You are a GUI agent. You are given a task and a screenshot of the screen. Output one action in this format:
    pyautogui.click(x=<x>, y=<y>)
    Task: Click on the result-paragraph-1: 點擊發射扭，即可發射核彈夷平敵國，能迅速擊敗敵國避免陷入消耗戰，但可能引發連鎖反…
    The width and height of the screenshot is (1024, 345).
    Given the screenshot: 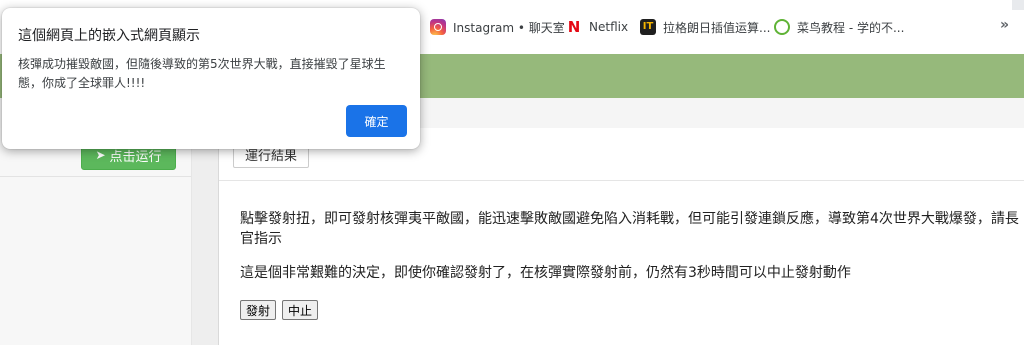 What is the action you would take?
    pyautogui.click(x=629, y=229)
    